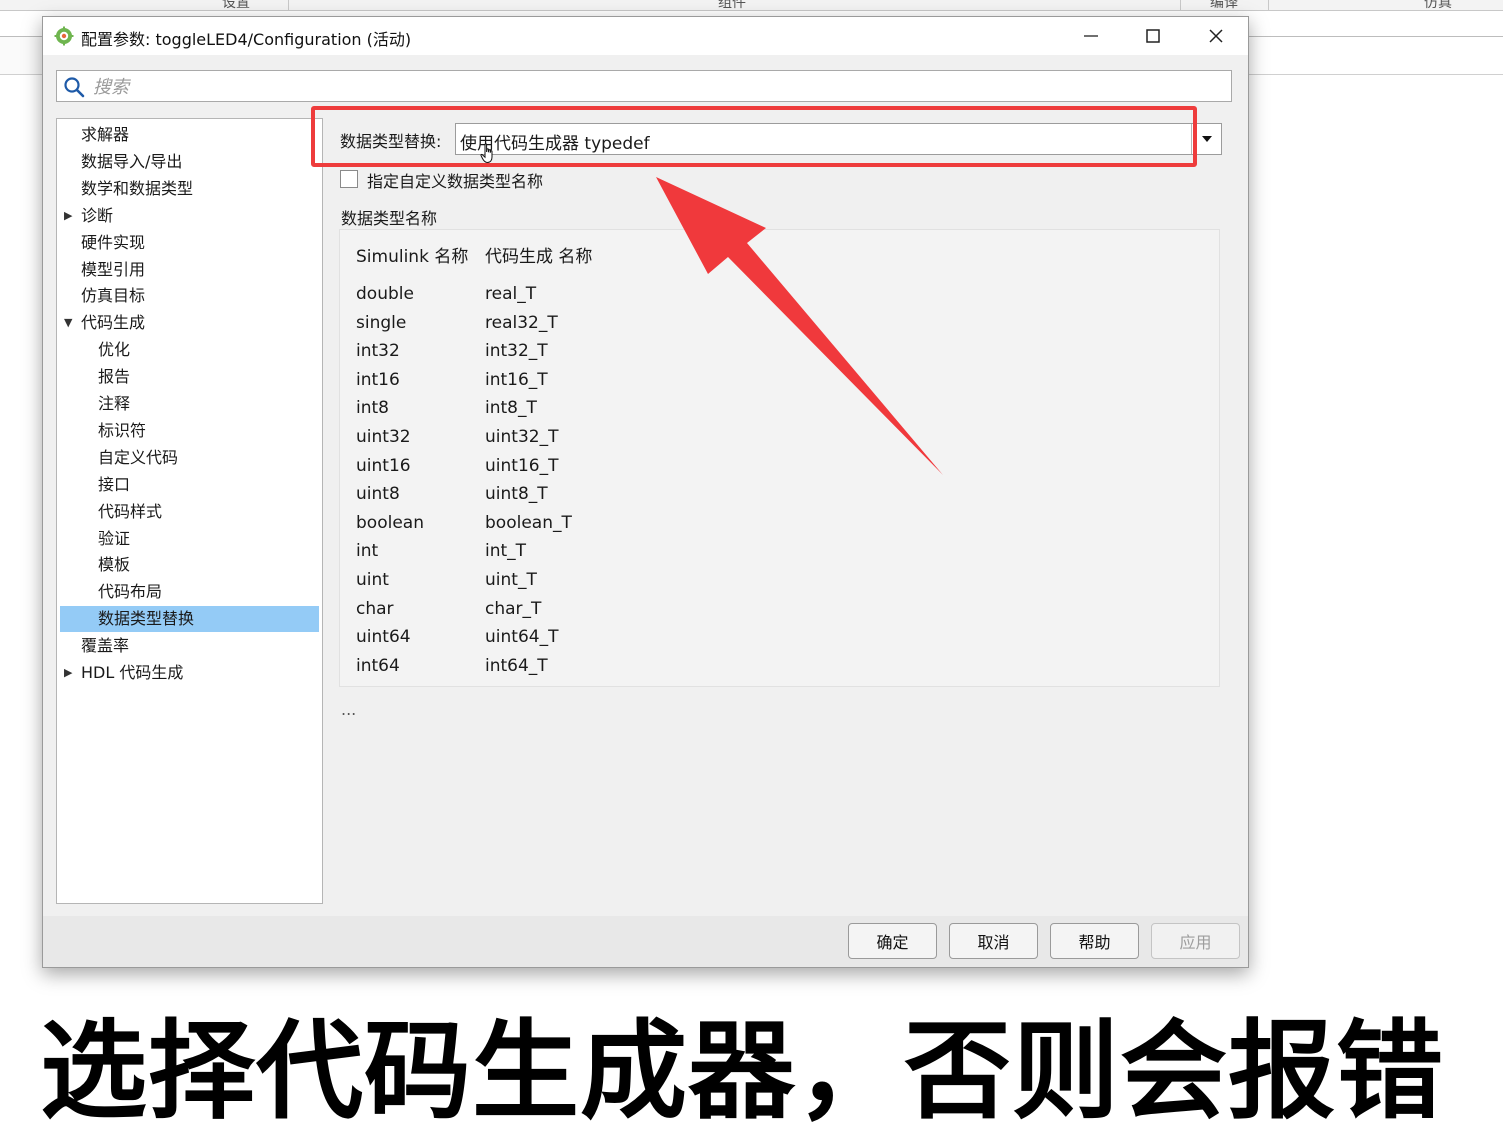  I want to click on tree-item: 覆盖率, so click(105, 646).